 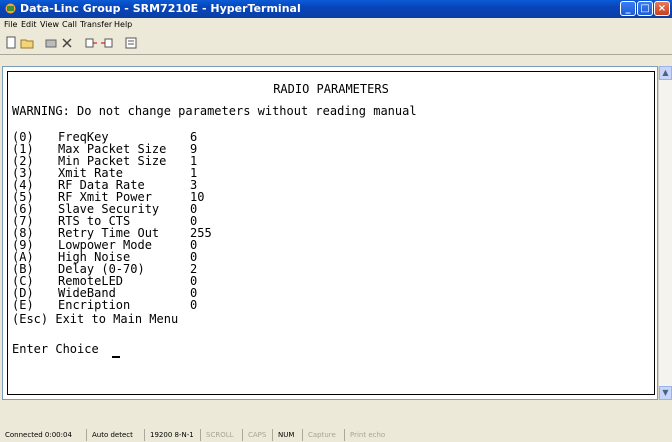 I want to click on connect-icon, so click(x=51, y=43).